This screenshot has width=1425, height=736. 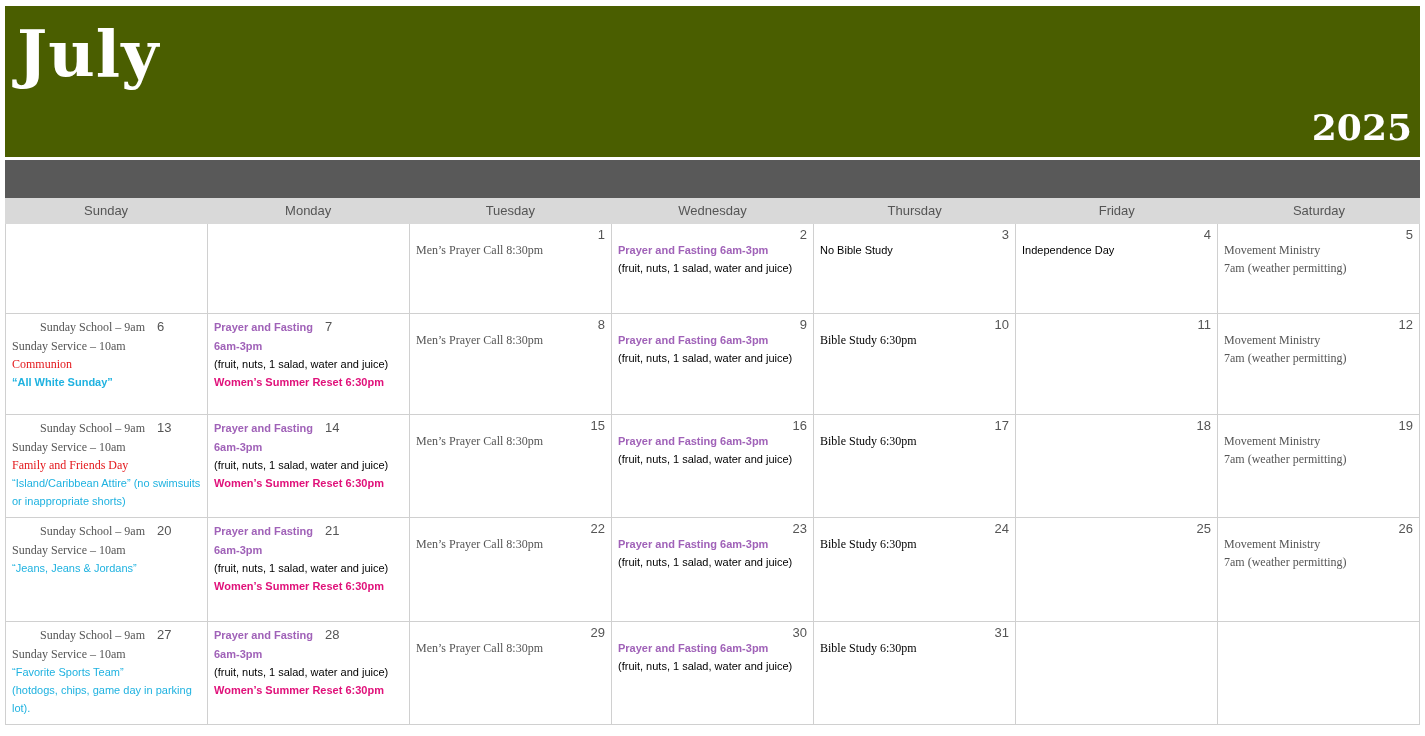 I want to click on event-text: No Bible Study, so click(x=857, y=250).